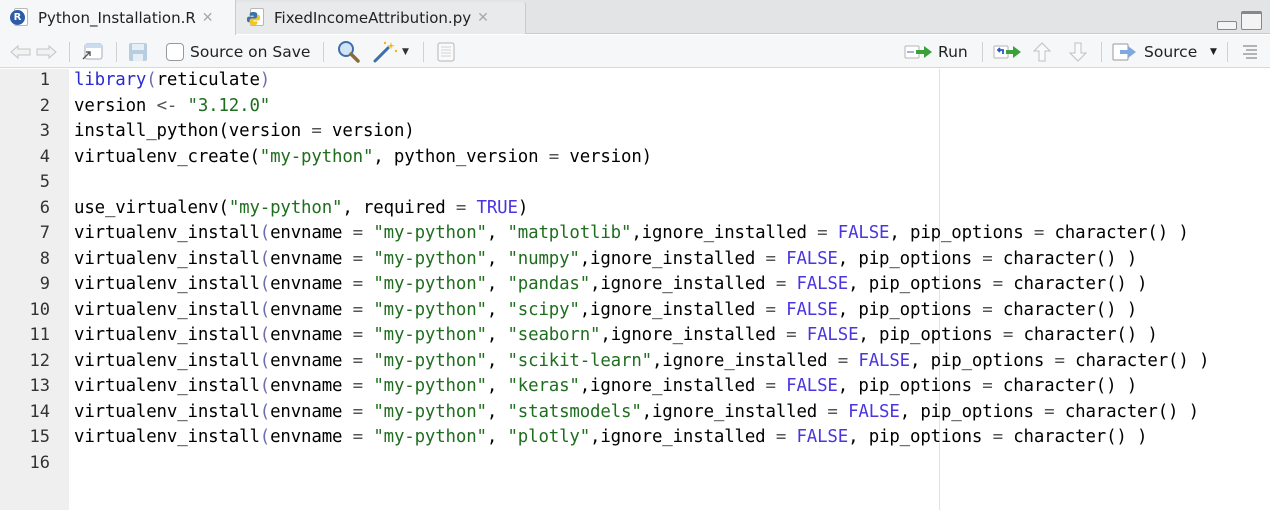 The width and height of the screenshot is (1270, 510). Describe the element at coordinates (1251, 20) in the screenshot. I see `maximize-pane-button` at that location.